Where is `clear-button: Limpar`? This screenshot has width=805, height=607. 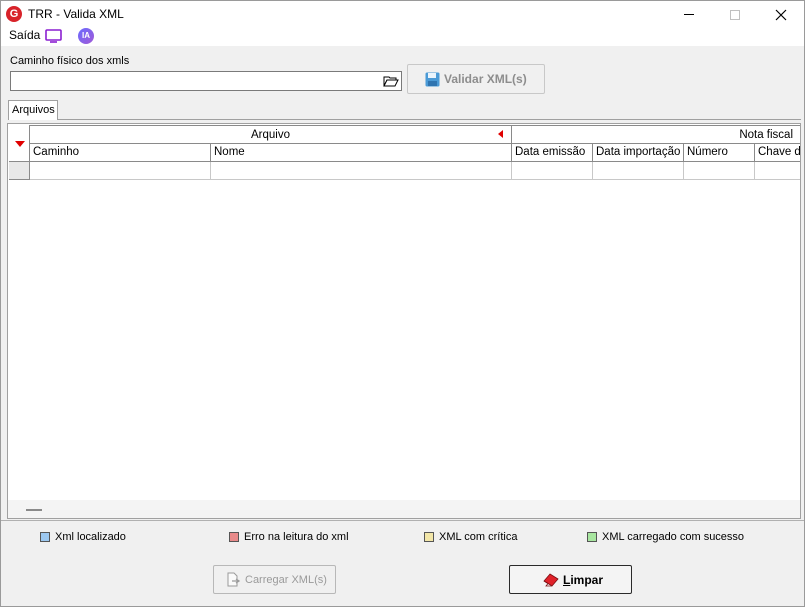
clear-button: Limpar is located at coordinates (570, 579).